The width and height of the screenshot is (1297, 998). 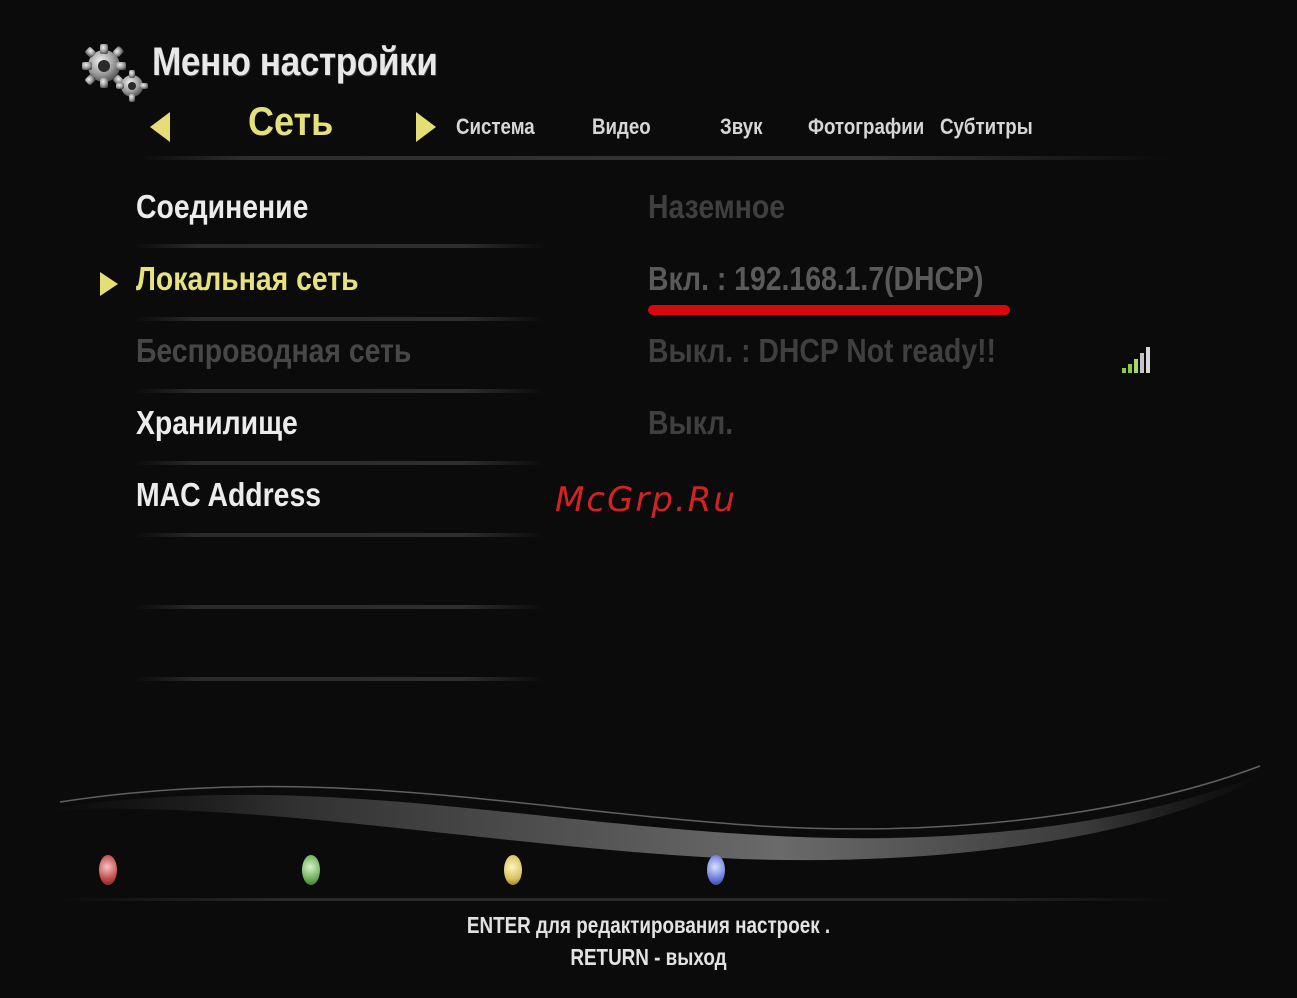 I want to click on setting-label-lan: Локальная сеть, so click(x=247, y=279).